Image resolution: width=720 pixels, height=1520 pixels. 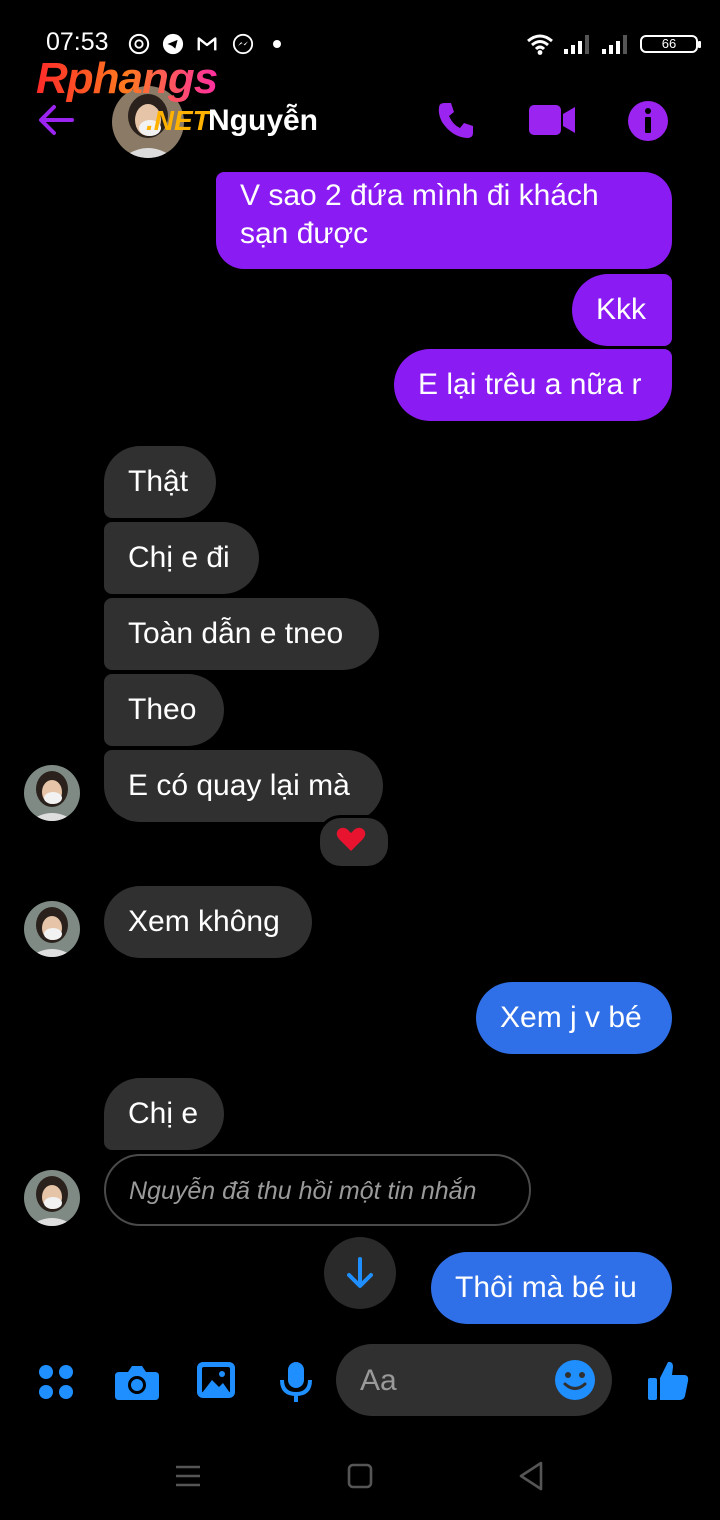 I want to click on message-text: Xem không, so click(x=204, y=921).